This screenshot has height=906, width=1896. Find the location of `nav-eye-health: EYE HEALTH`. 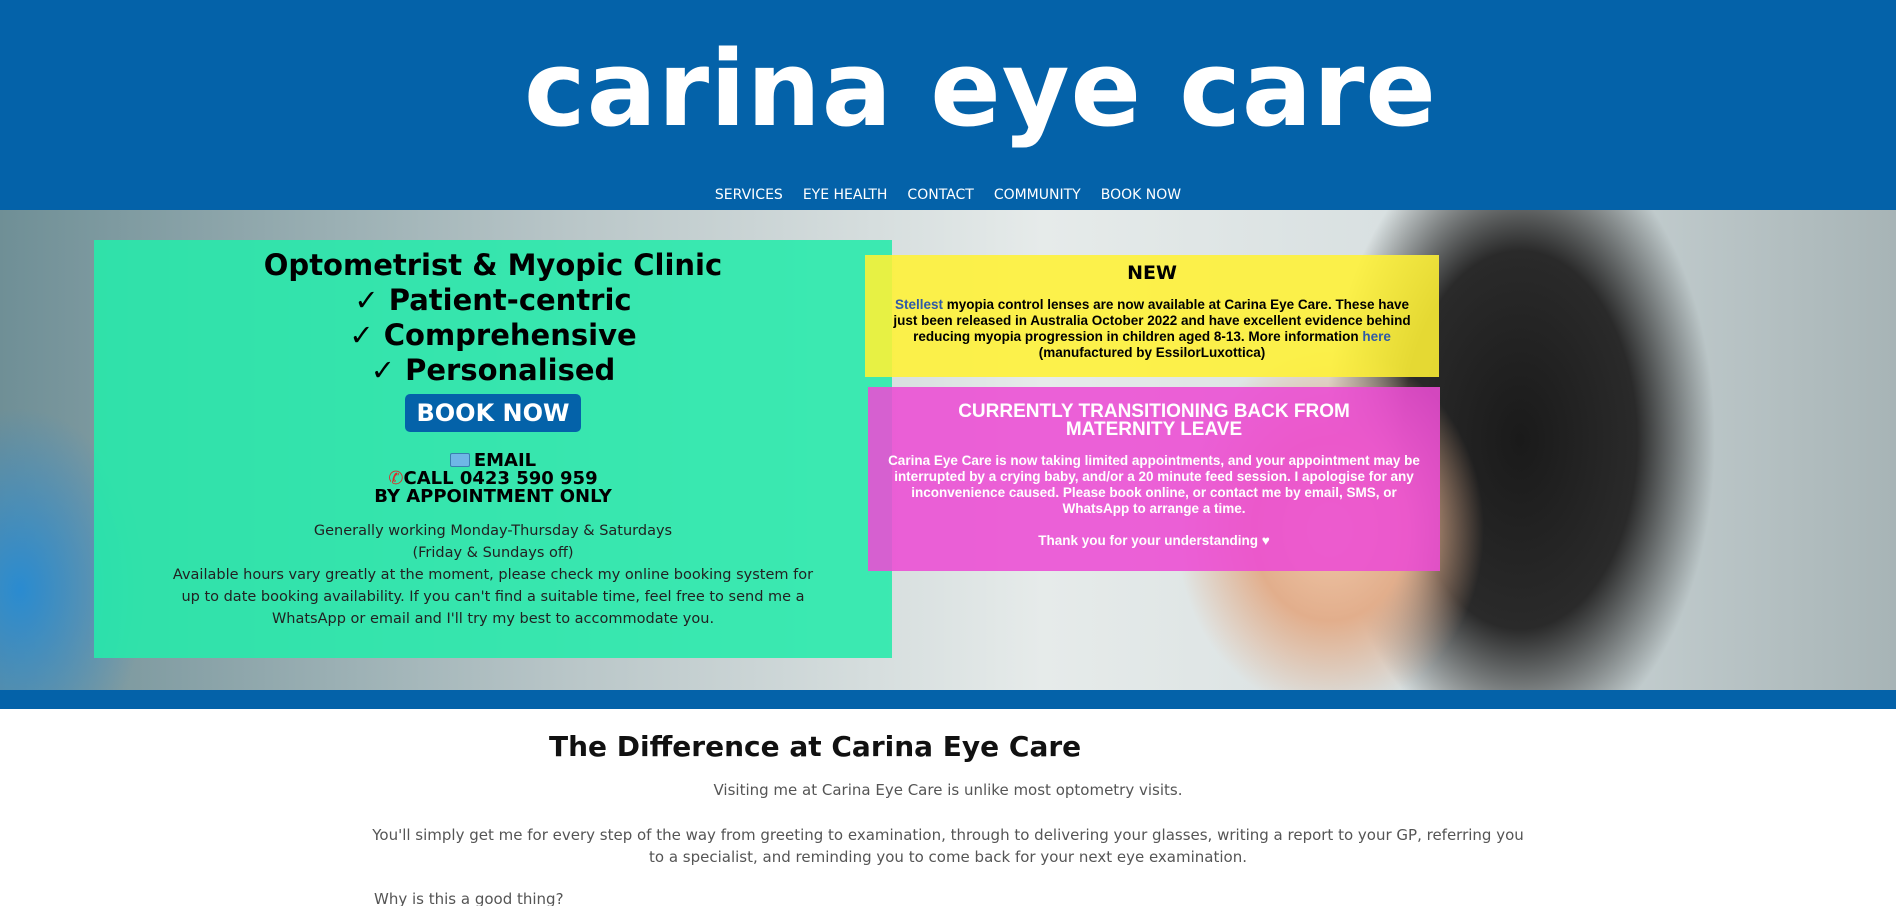

nav-eye-health: EYE HEALTH is located at coordinates (845, 195).